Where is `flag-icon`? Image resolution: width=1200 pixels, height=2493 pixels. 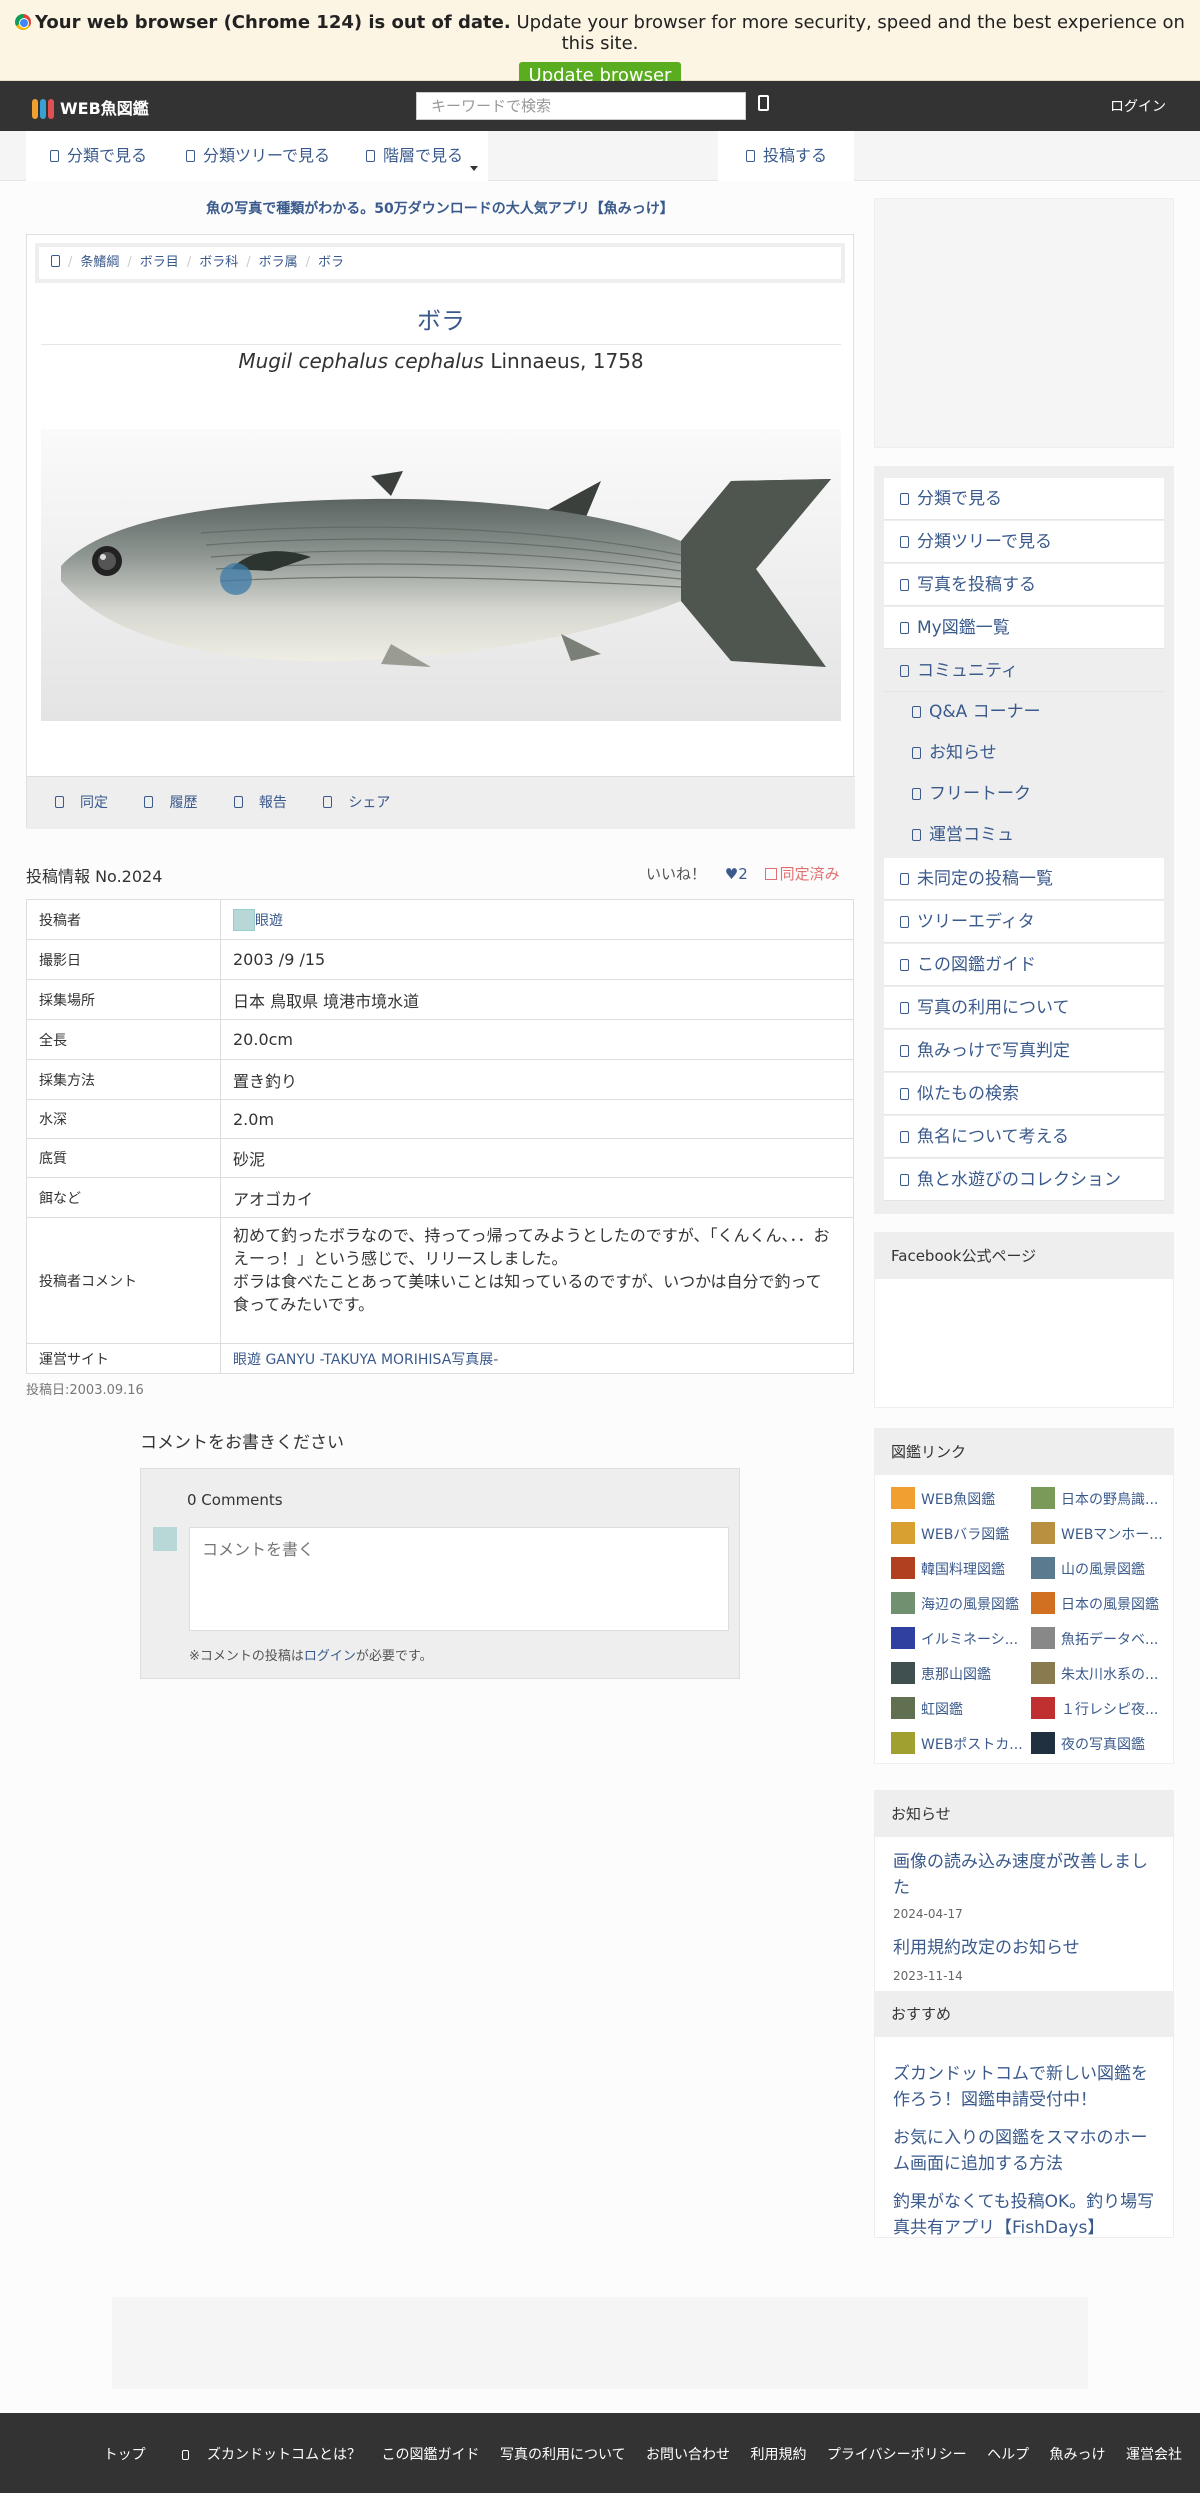 flag-icon is located at coordinates (238, 802).